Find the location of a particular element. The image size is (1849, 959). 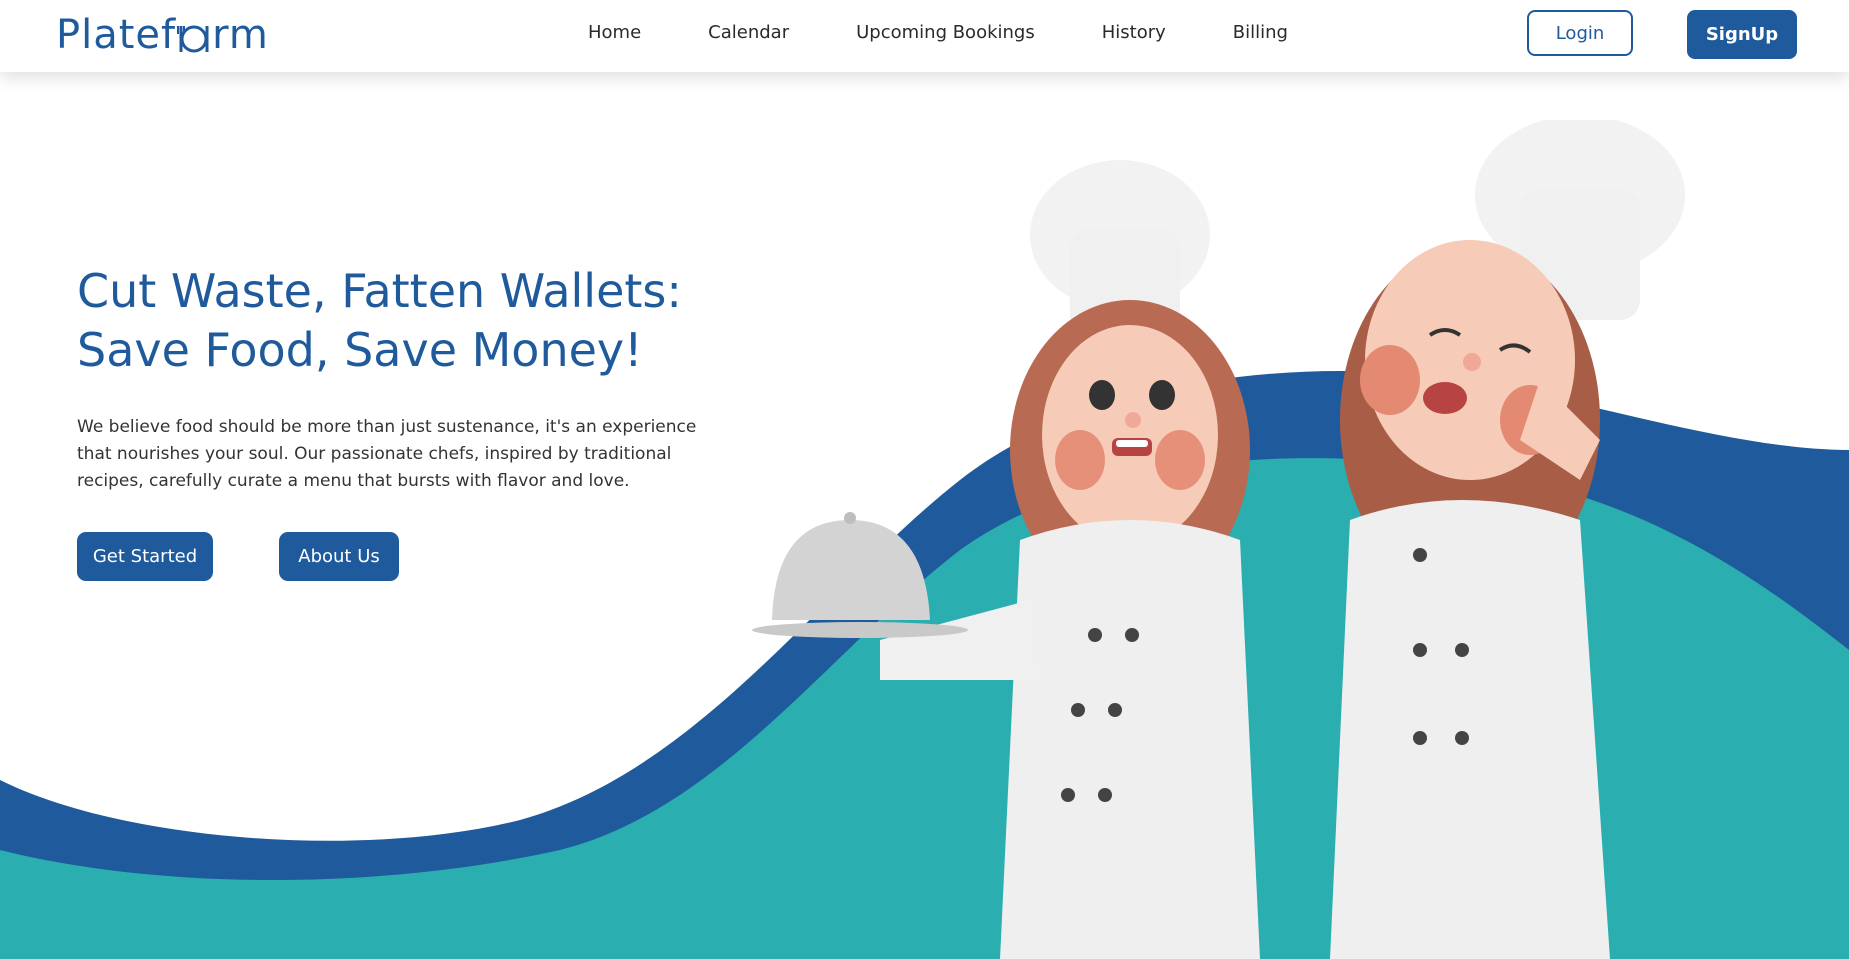

nav-upcoming-bookings: Upcoming Bookings is located at coordinates (945, 32).